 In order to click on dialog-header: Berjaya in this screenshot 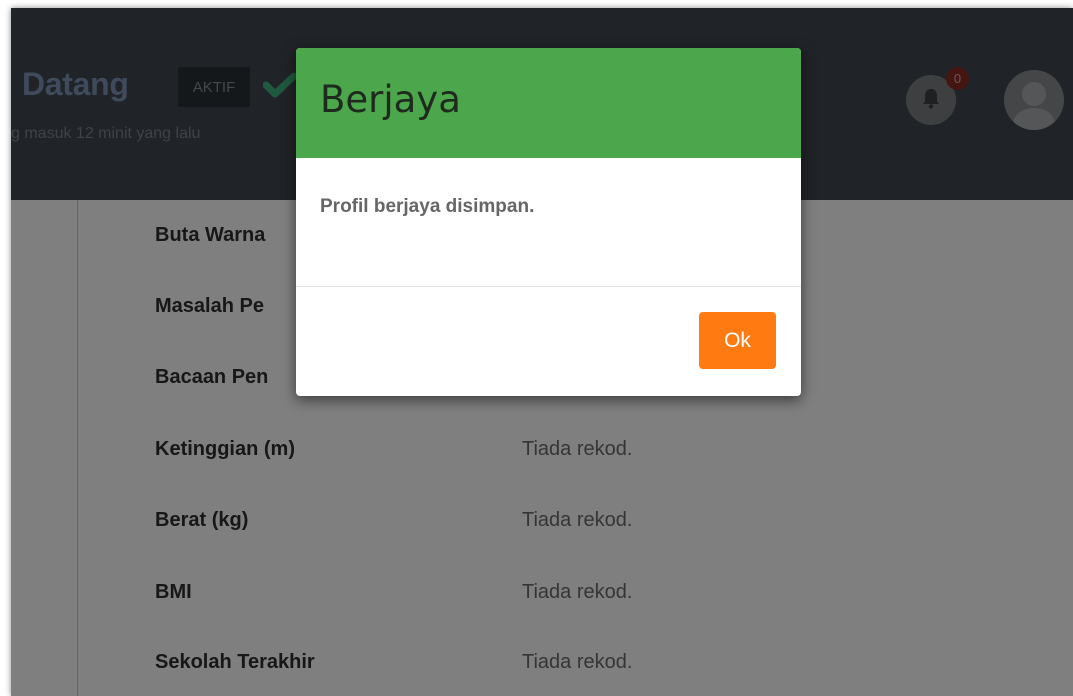, I will do `click(548, 103)`.